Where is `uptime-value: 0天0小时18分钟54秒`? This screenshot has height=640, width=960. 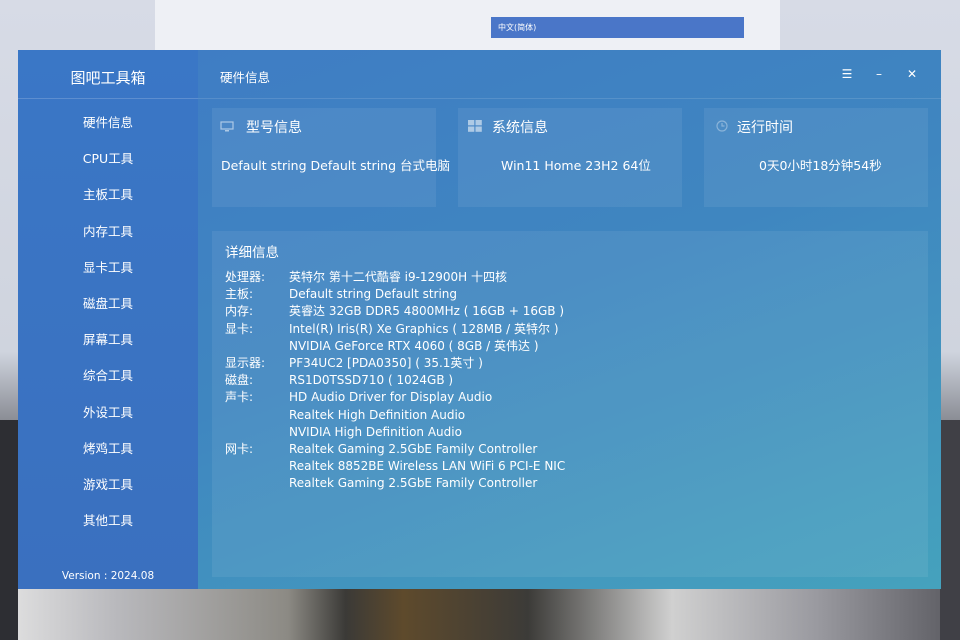
uptime-value: 0天0小时18分钟54秒 is located at coordinates (820, 165).